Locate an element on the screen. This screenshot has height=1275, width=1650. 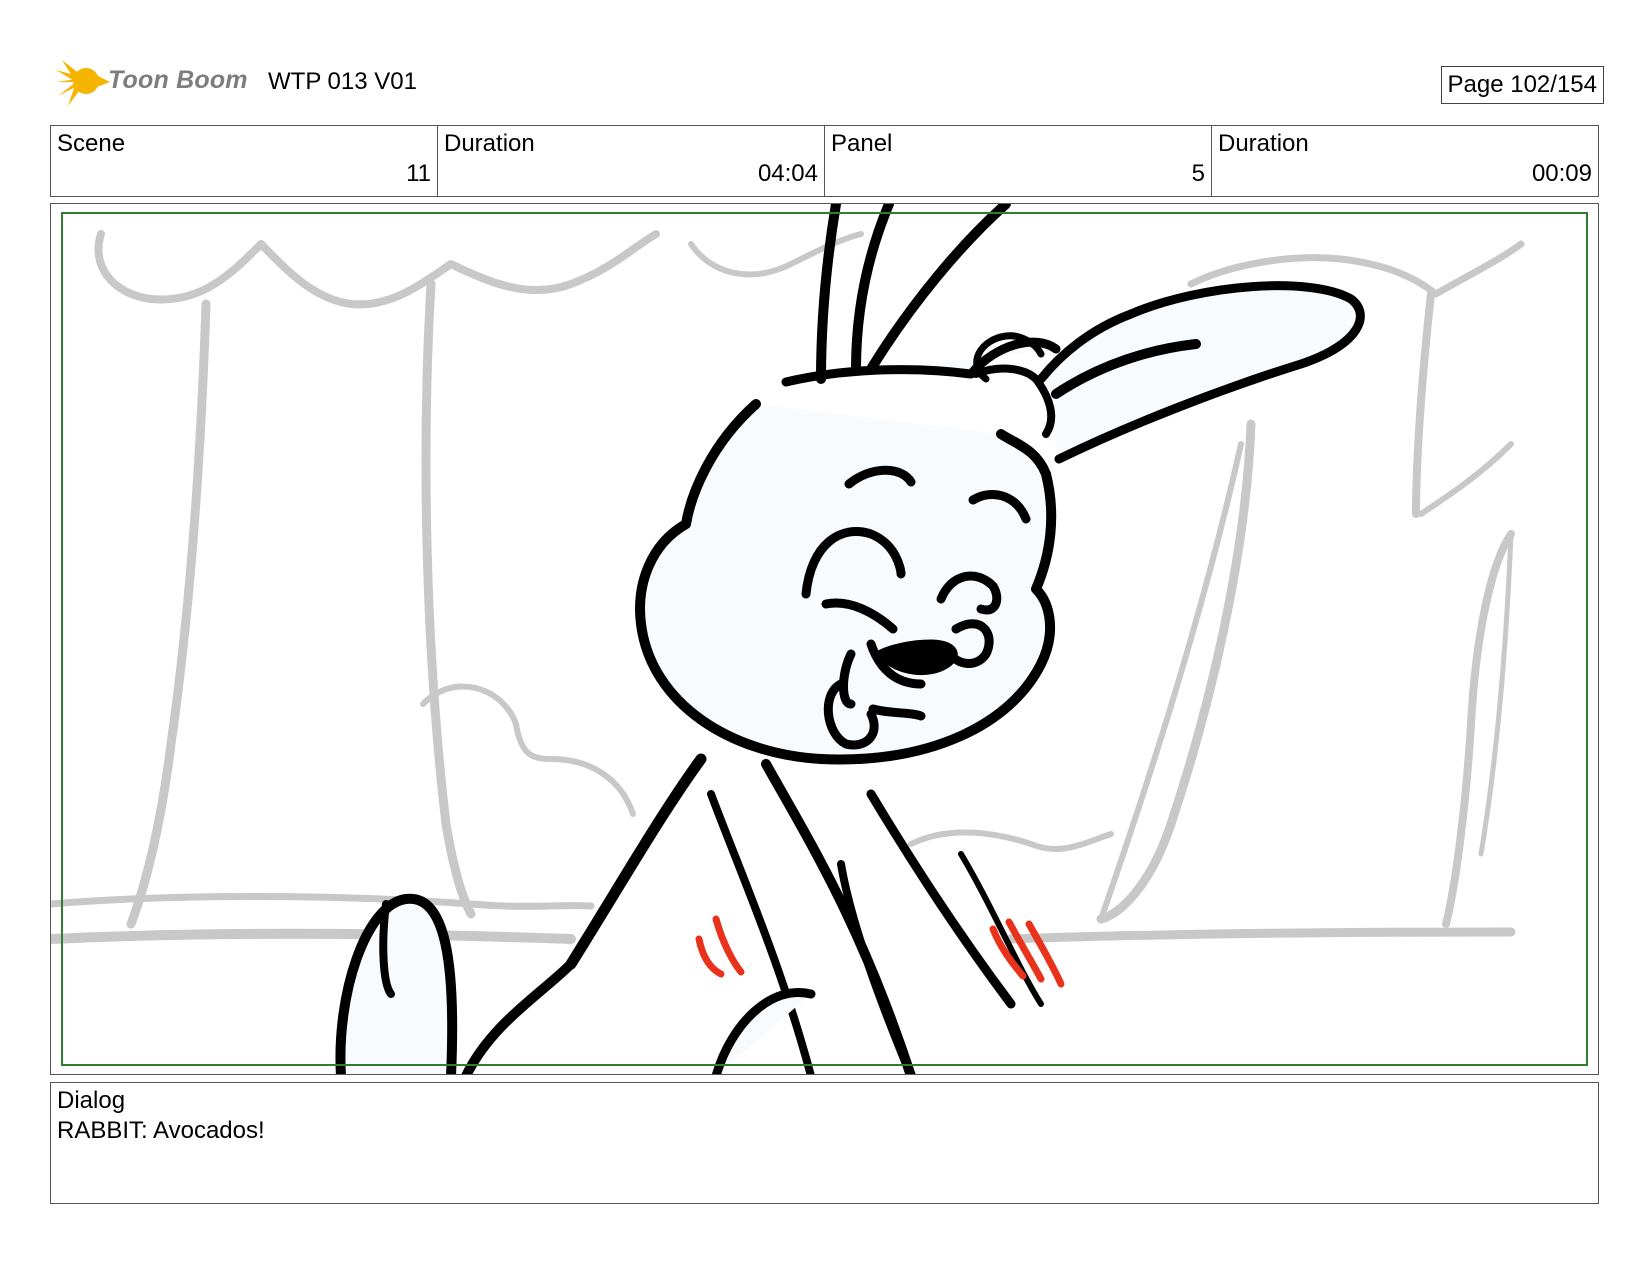
dialog-text: RABBIT: Avocados! is located at coordinates (161, 1130).